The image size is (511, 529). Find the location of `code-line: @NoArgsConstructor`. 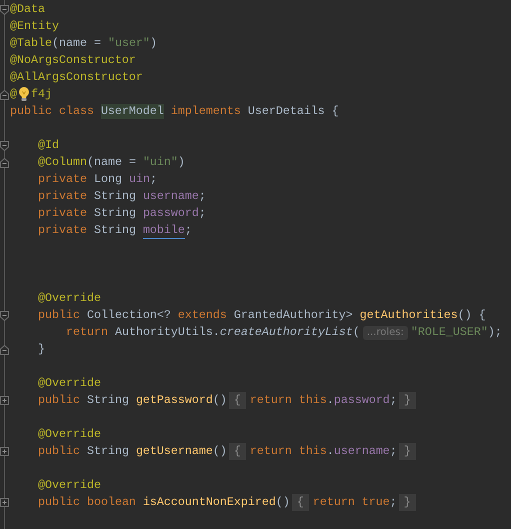

code-line: @NoArgsConstructor is located at coordinates (73, 60).